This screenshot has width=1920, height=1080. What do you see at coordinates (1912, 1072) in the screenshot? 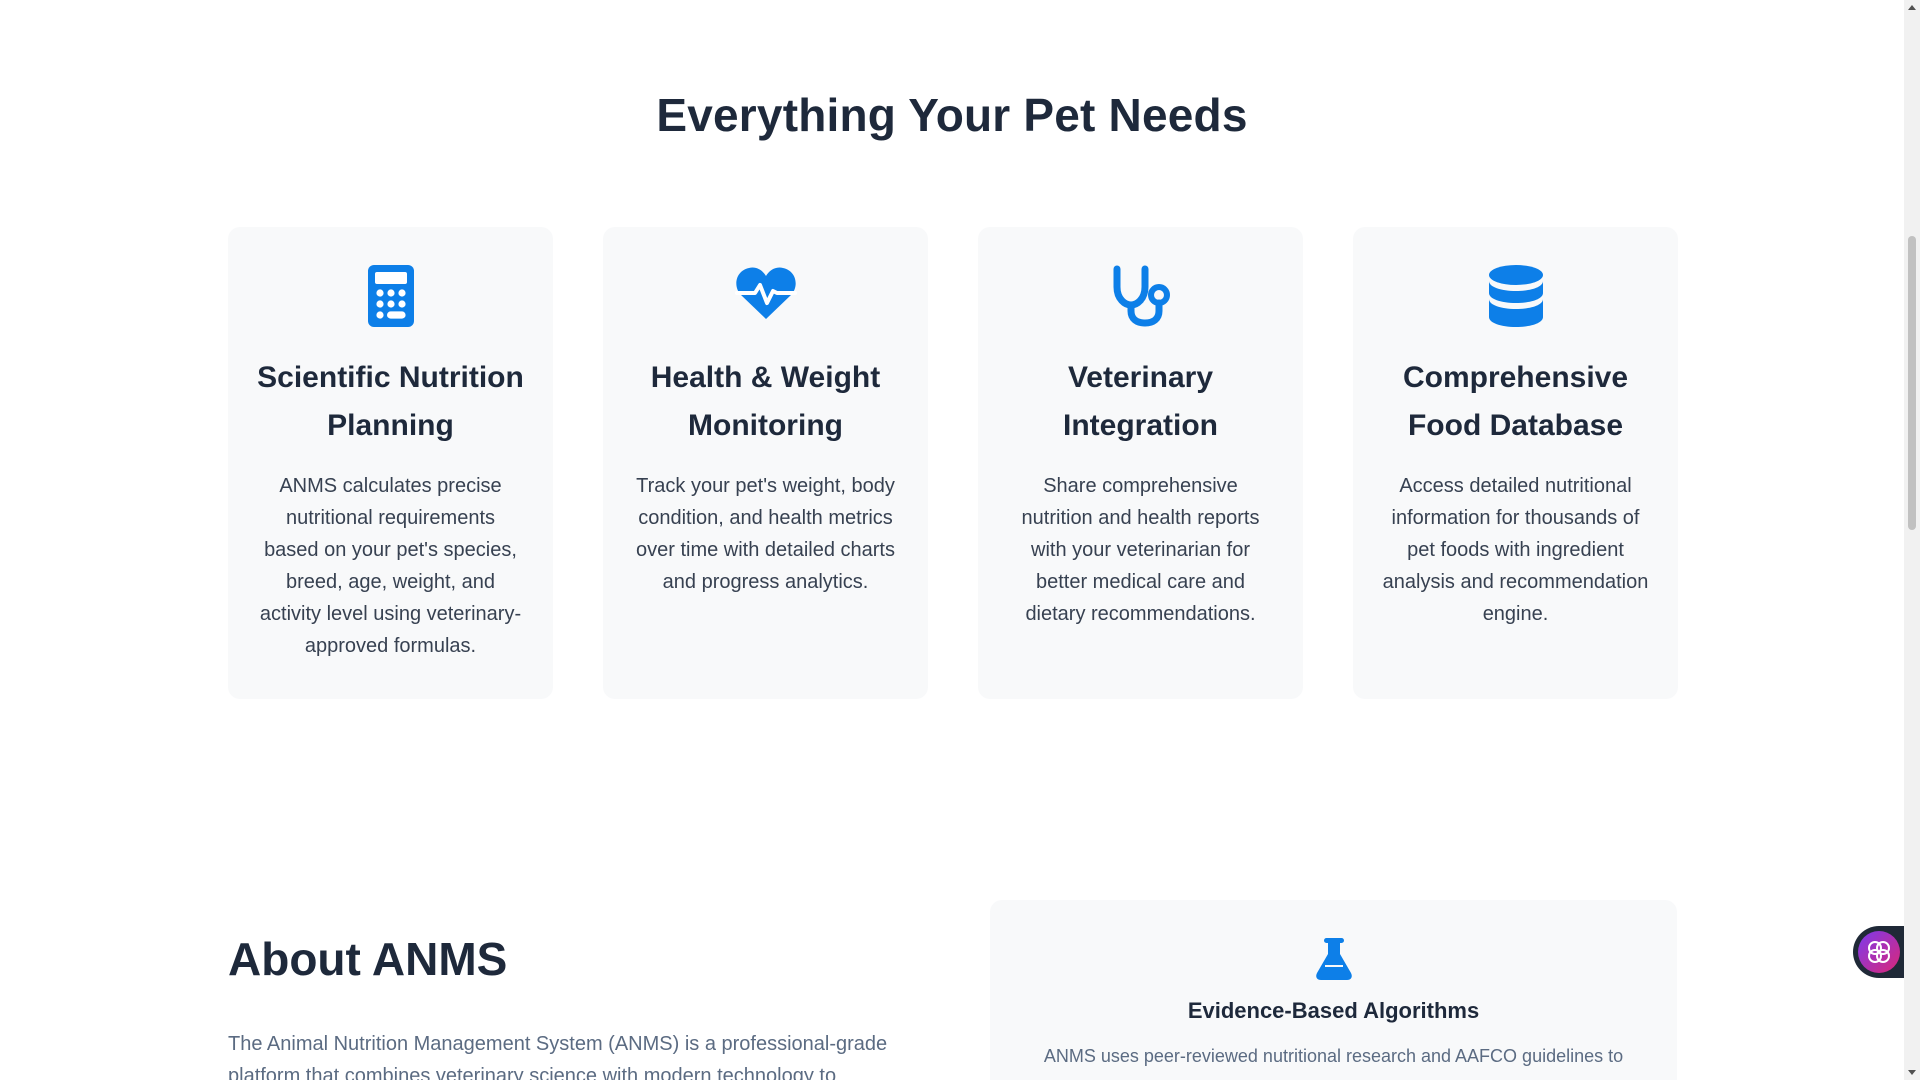
I see `scroll-down-arrow-icon` at bounding box center [1912, 1072].